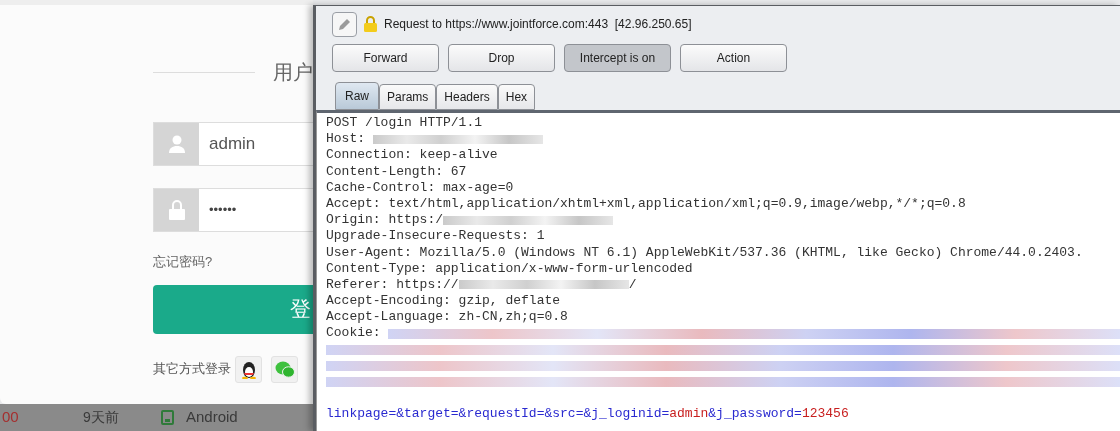 The height and width of the screenshot is (431, 1120). What do you see at coordinates (385, 220) in the screenshot?
I see `header-line: Origin: https:/` at bounding box center [385, 220].